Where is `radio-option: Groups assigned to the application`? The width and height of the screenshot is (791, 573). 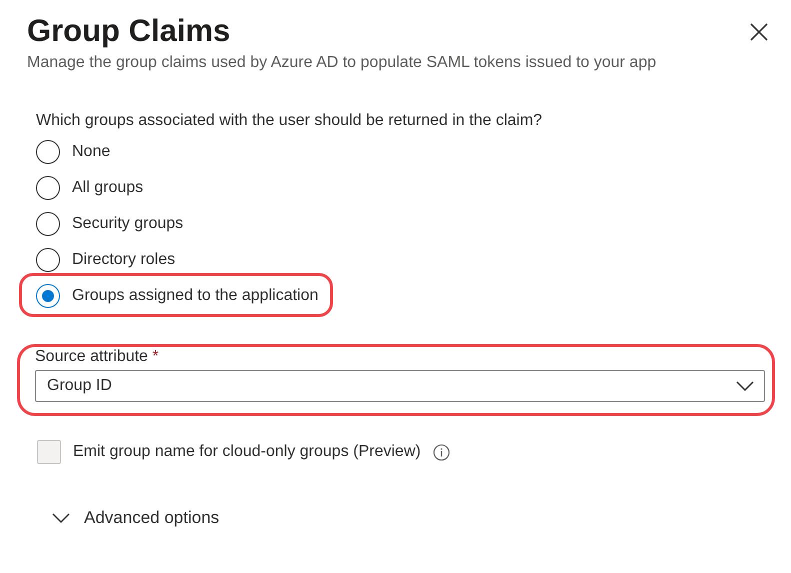
radio-option: Groups assigned to the application is located at coordinates (177, 296).